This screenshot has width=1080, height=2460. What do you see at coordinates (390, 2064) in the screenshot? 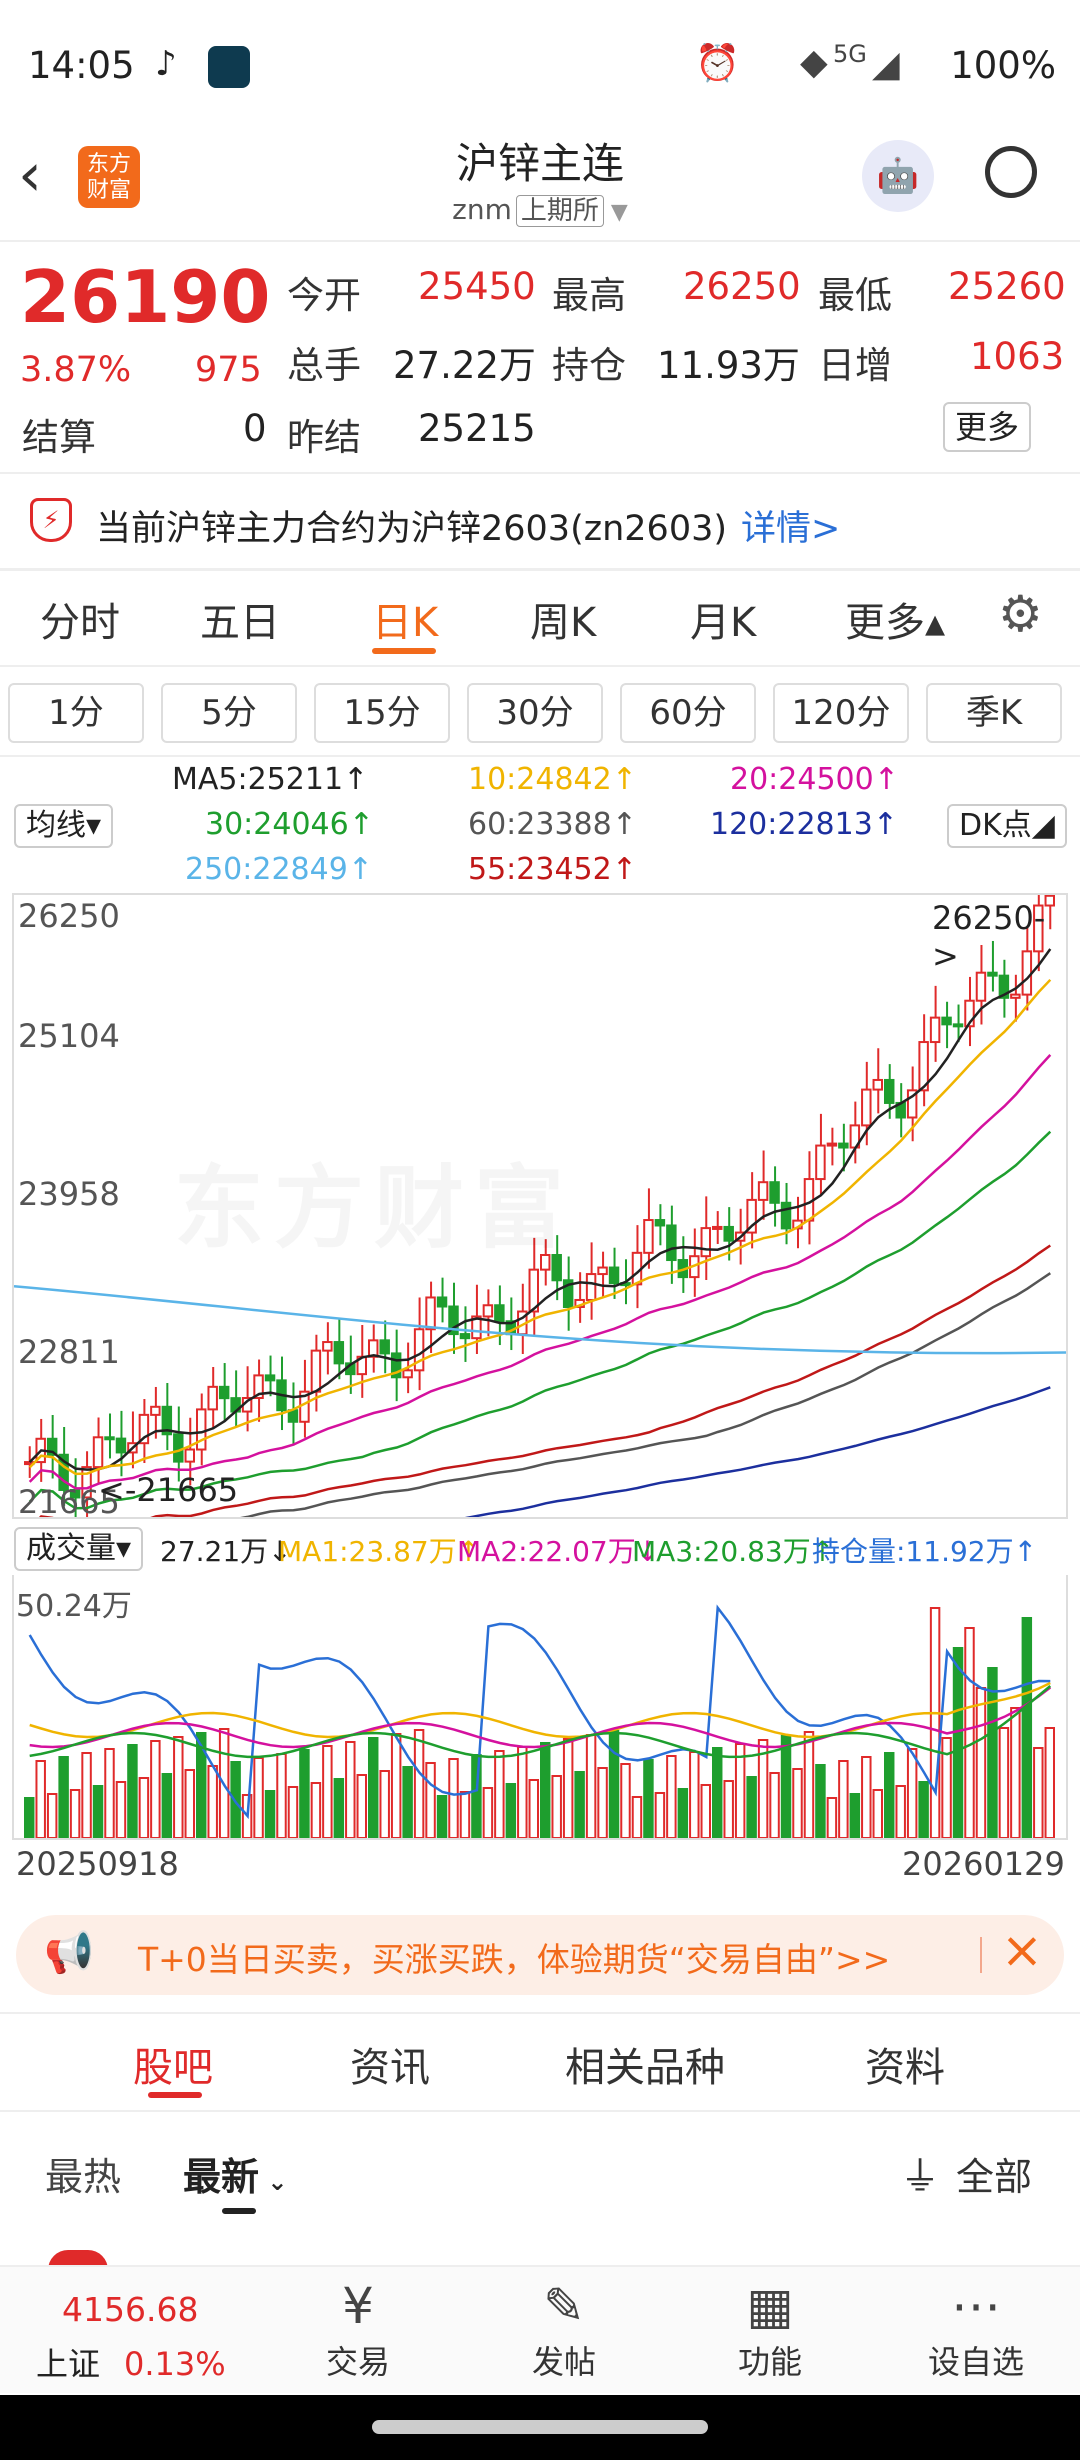
I see `tab-news: 资讯` at bounding box center [390, 2064].